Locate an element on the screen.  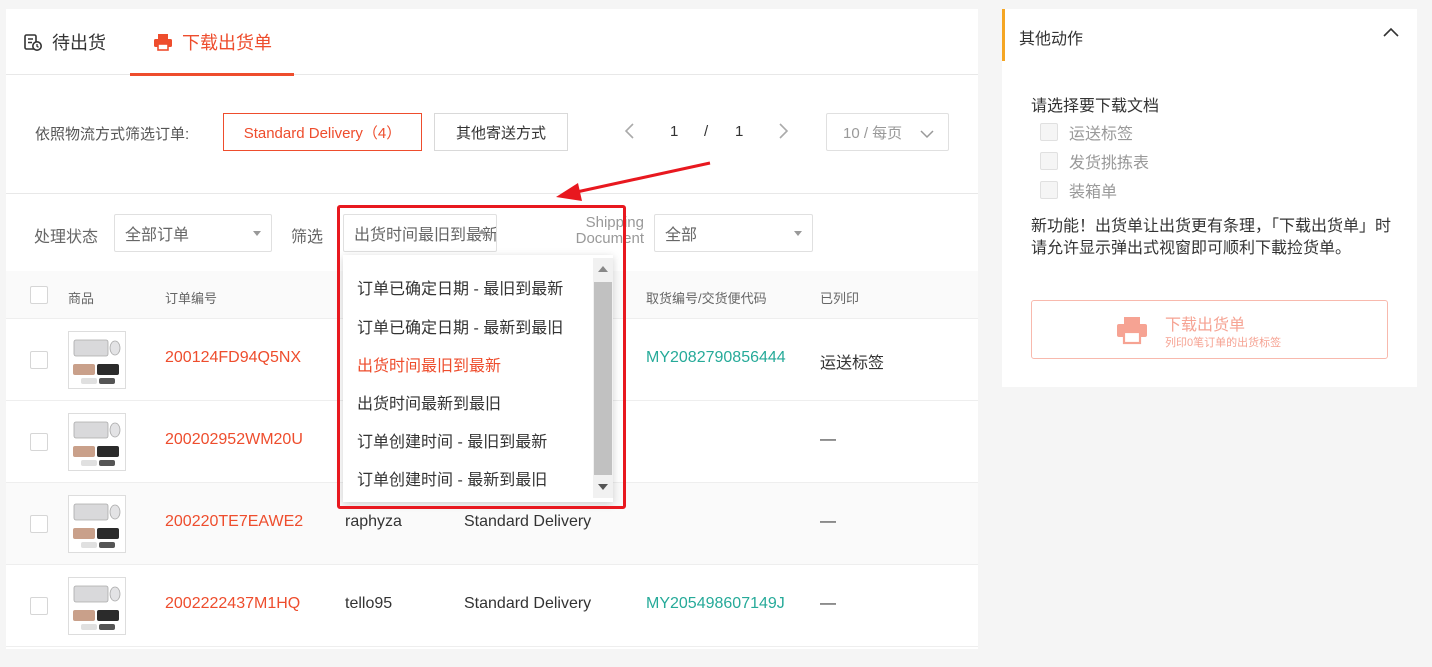
prev-page-icon is located at coordinates (633, 132).